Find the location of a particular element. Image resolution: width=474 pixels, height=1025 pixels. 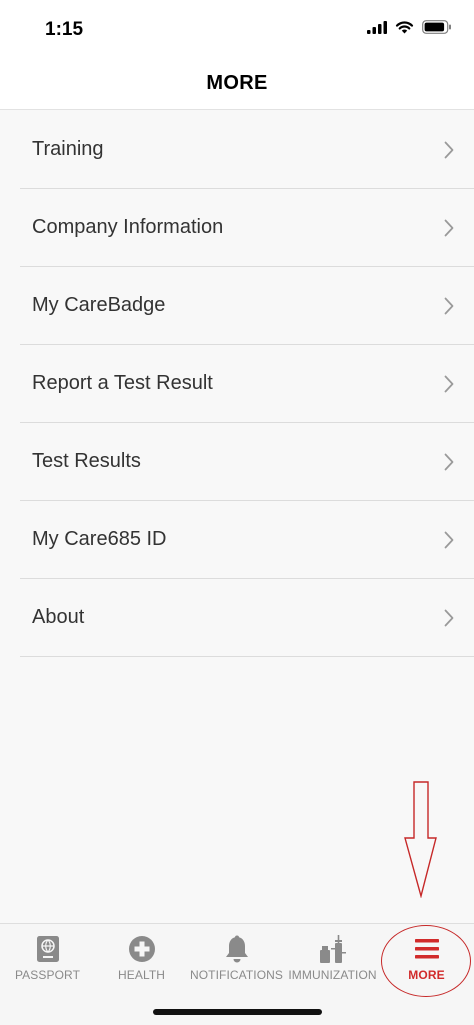

tab-notifications: NOTIFICATIONS is located at coordinates (236, 959).